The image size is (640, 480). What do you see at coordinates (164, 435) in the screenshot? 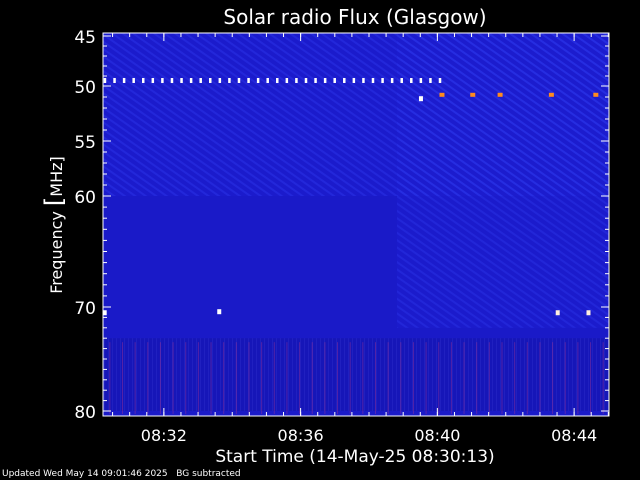
I see `x-tick-label: 08:32` at bounding box center [164, 435].